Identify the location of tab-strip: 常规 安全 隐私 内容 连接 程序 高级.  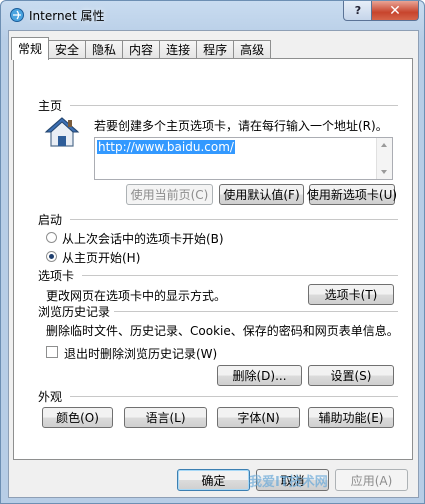
(141, 48).